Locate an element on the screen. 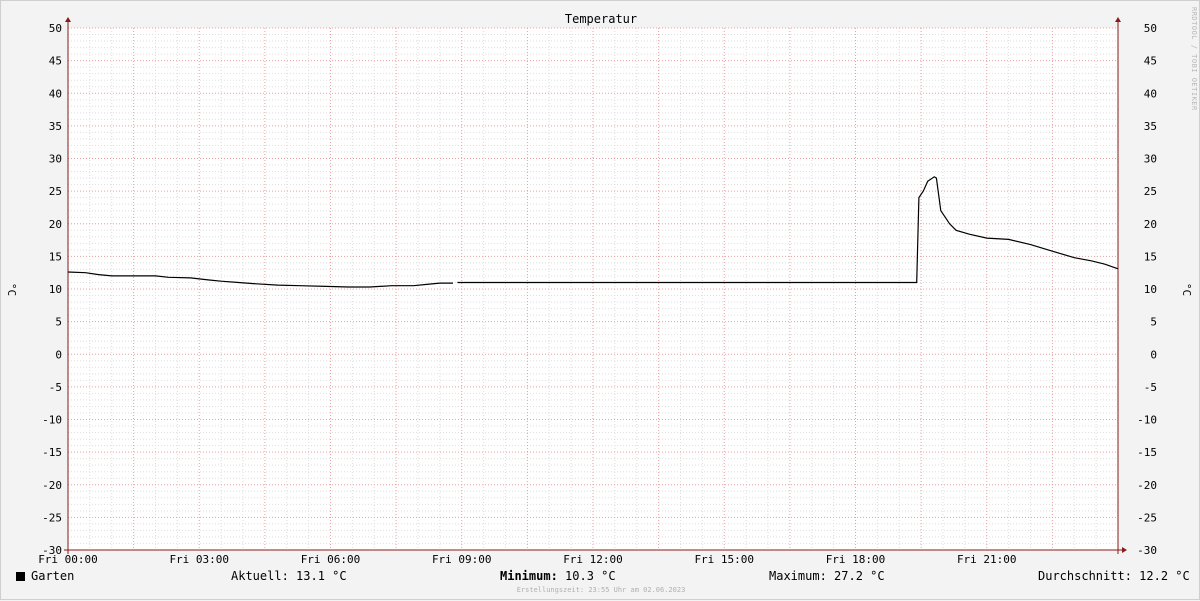 Image resolution: width=1200 pixels, height=601 pixels. legend-series: Garten is located at coordinates (45, 576).